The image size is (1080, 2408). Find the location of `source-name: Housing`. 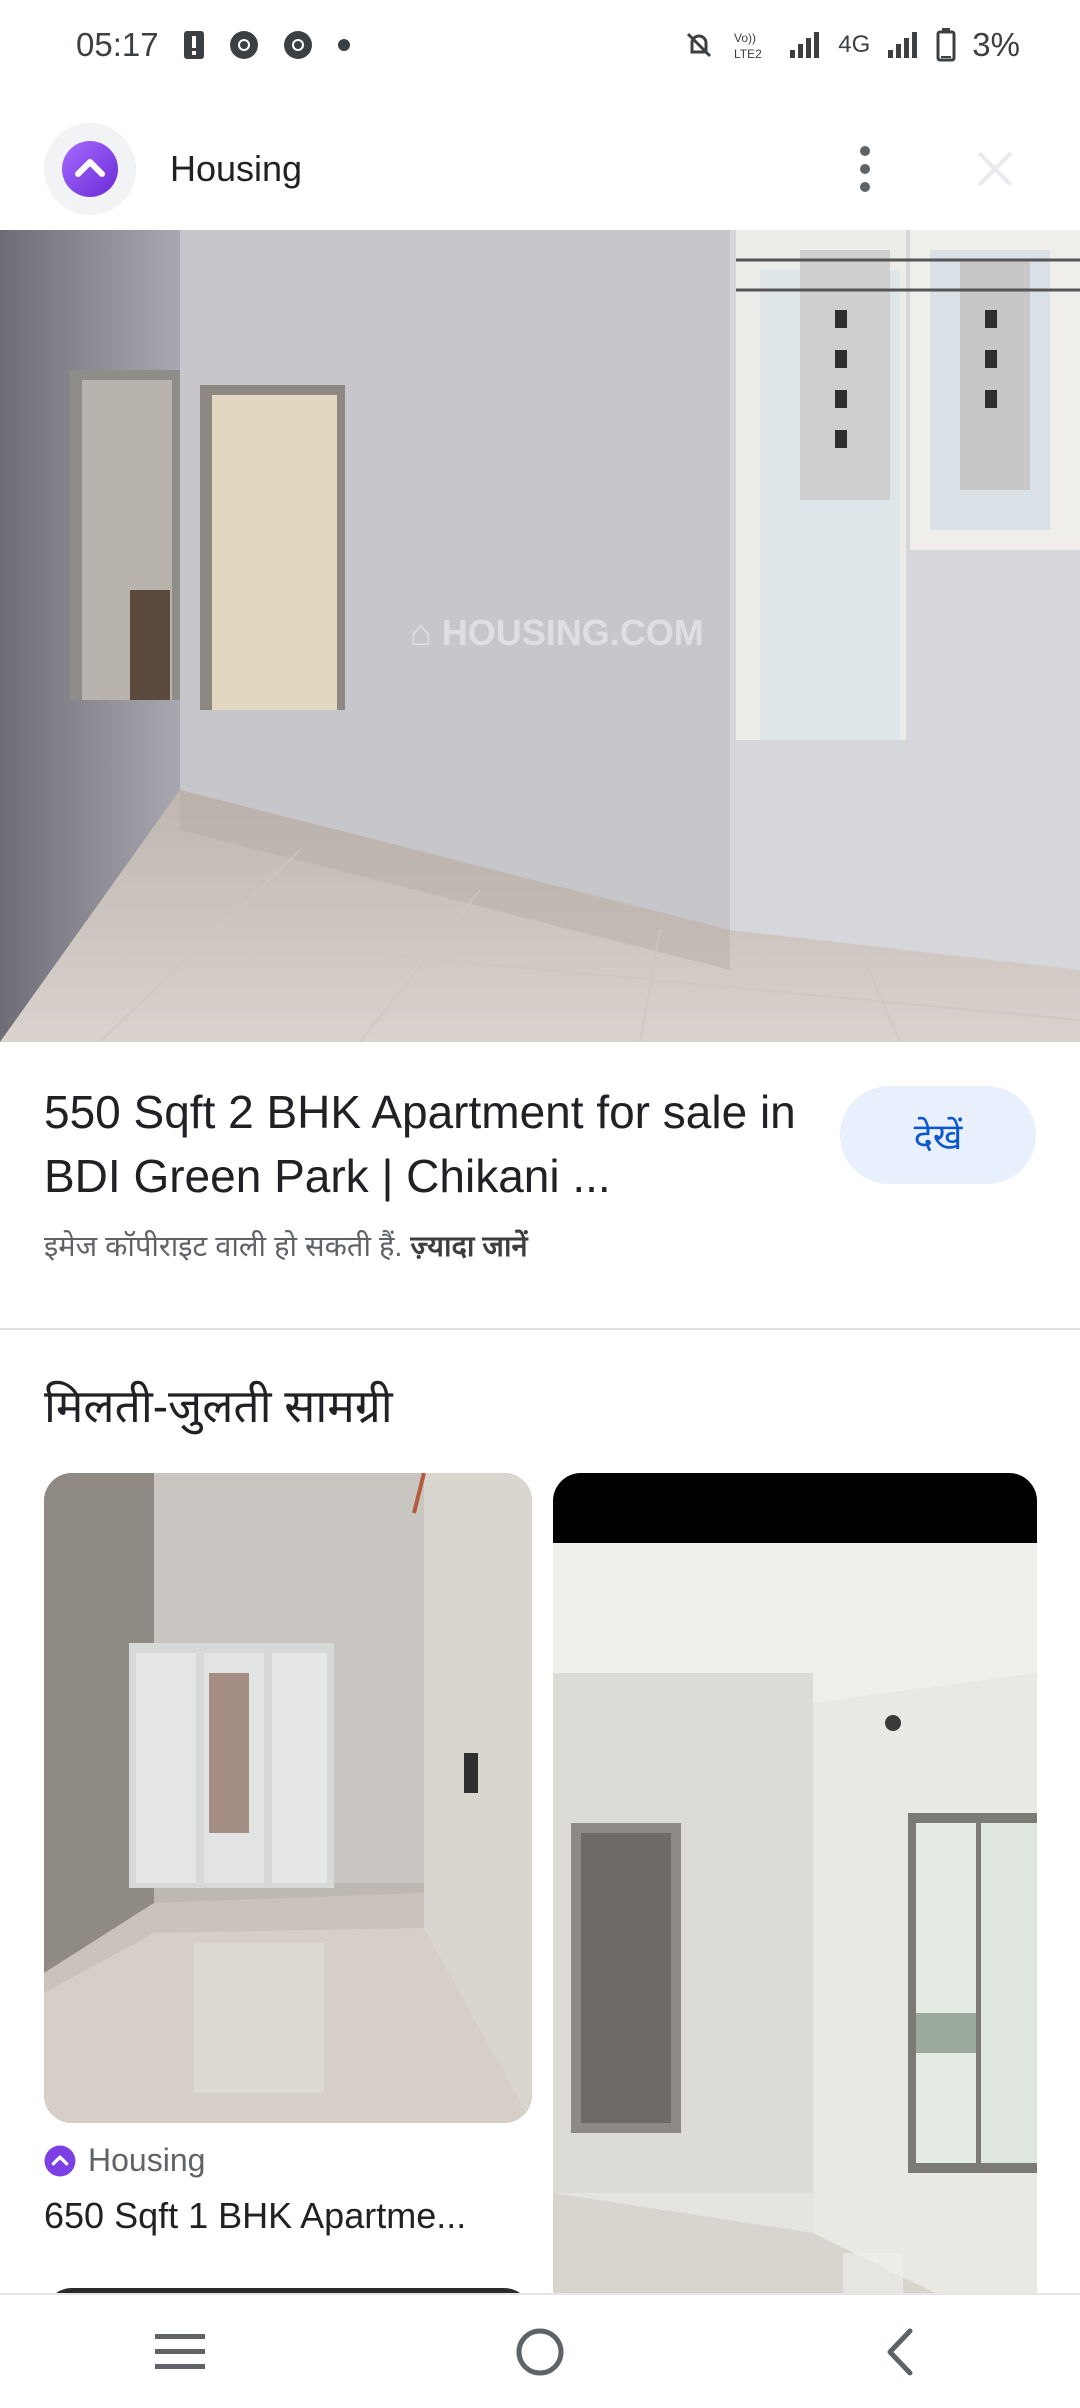

source-name: Housing is located at coordinates (147, 2160).